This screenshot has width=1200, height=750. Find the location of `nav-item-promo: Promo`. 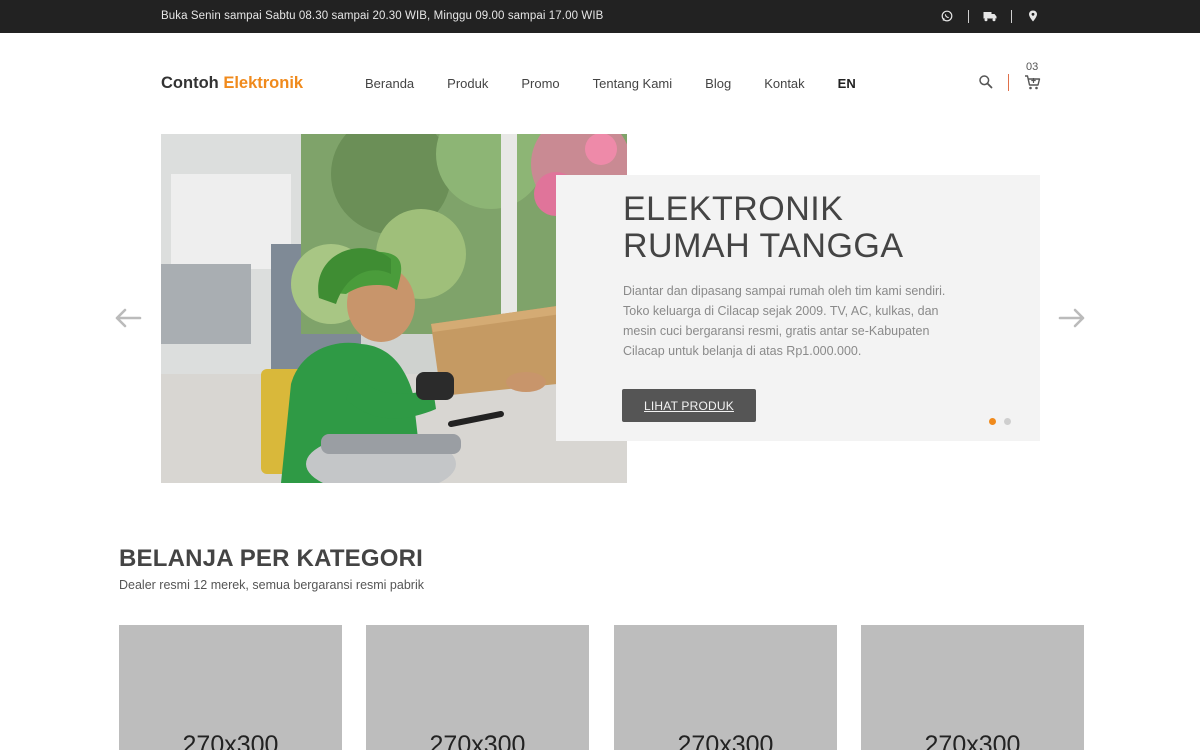

nav-item-promo: Promo is located at coordinates (540, 83).